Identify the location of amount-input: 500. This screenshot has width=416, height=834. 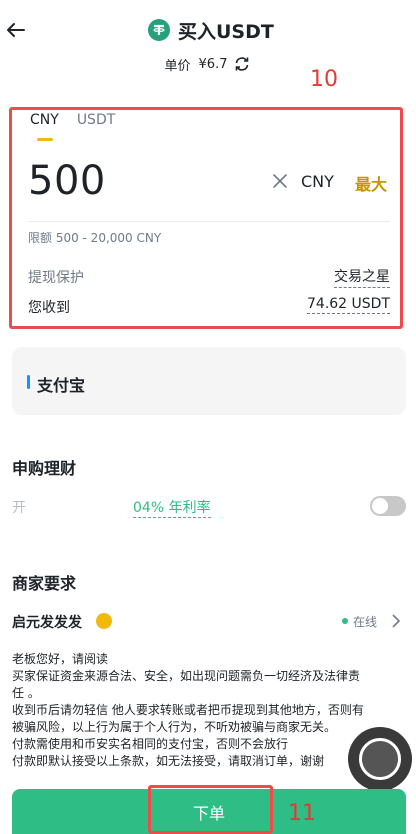
(67, 181).